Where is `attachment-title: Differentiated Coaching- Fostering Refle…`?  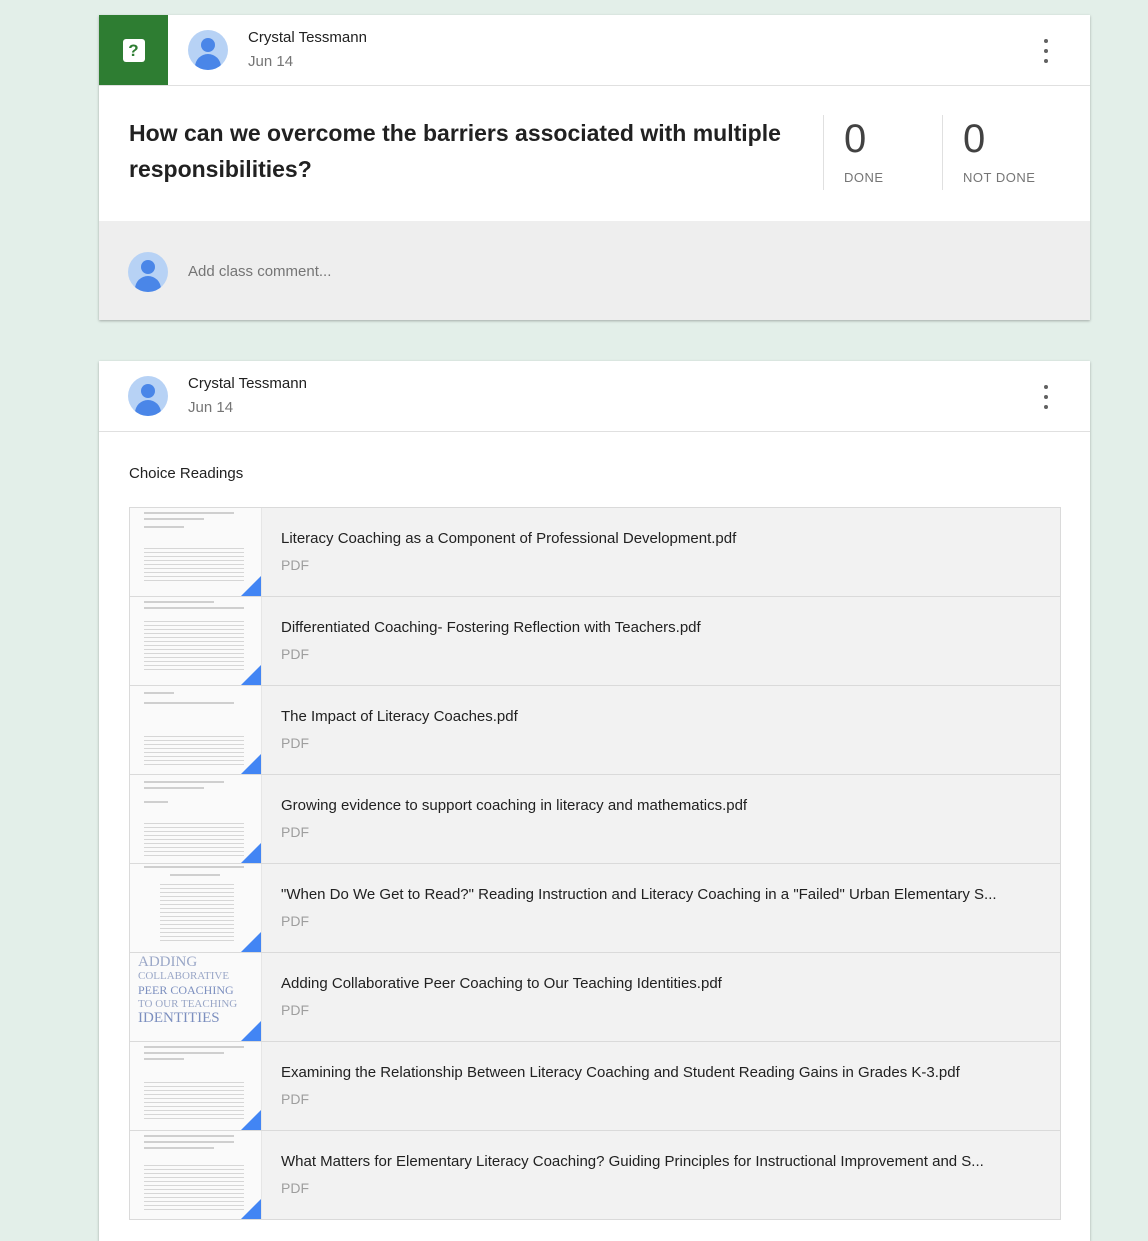 attachment-title: Differentiated Coaching- Fostering Refle… is located at coordinates (661, 627).